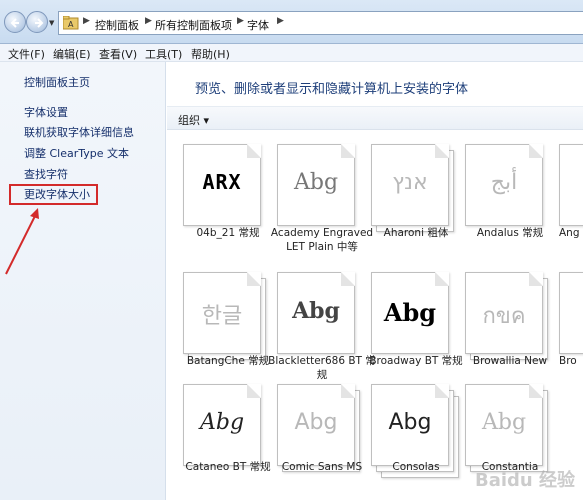  Describe the element at coordinates (571, 327) in the screenshot. I see `font-tile-partial-bro: Bro` at that location.